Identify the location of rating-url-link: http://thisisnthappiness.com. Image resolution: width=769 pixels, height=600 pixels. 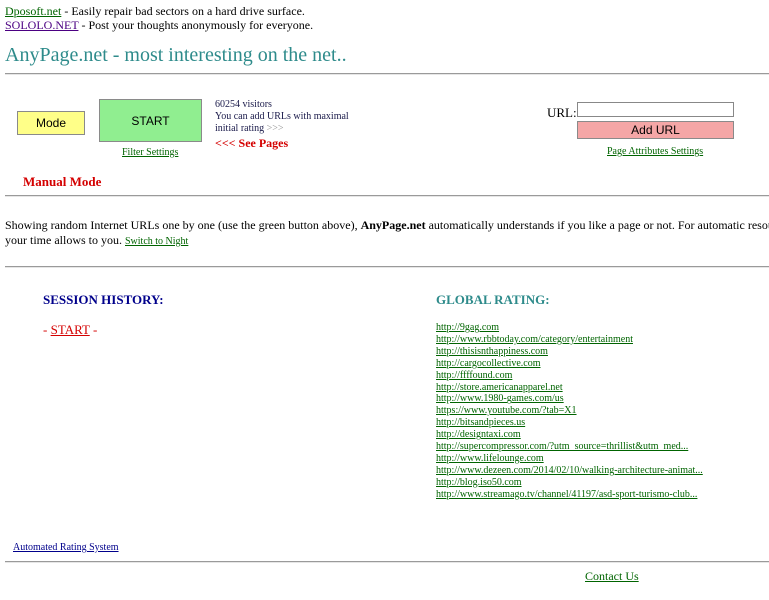
(492, 351).